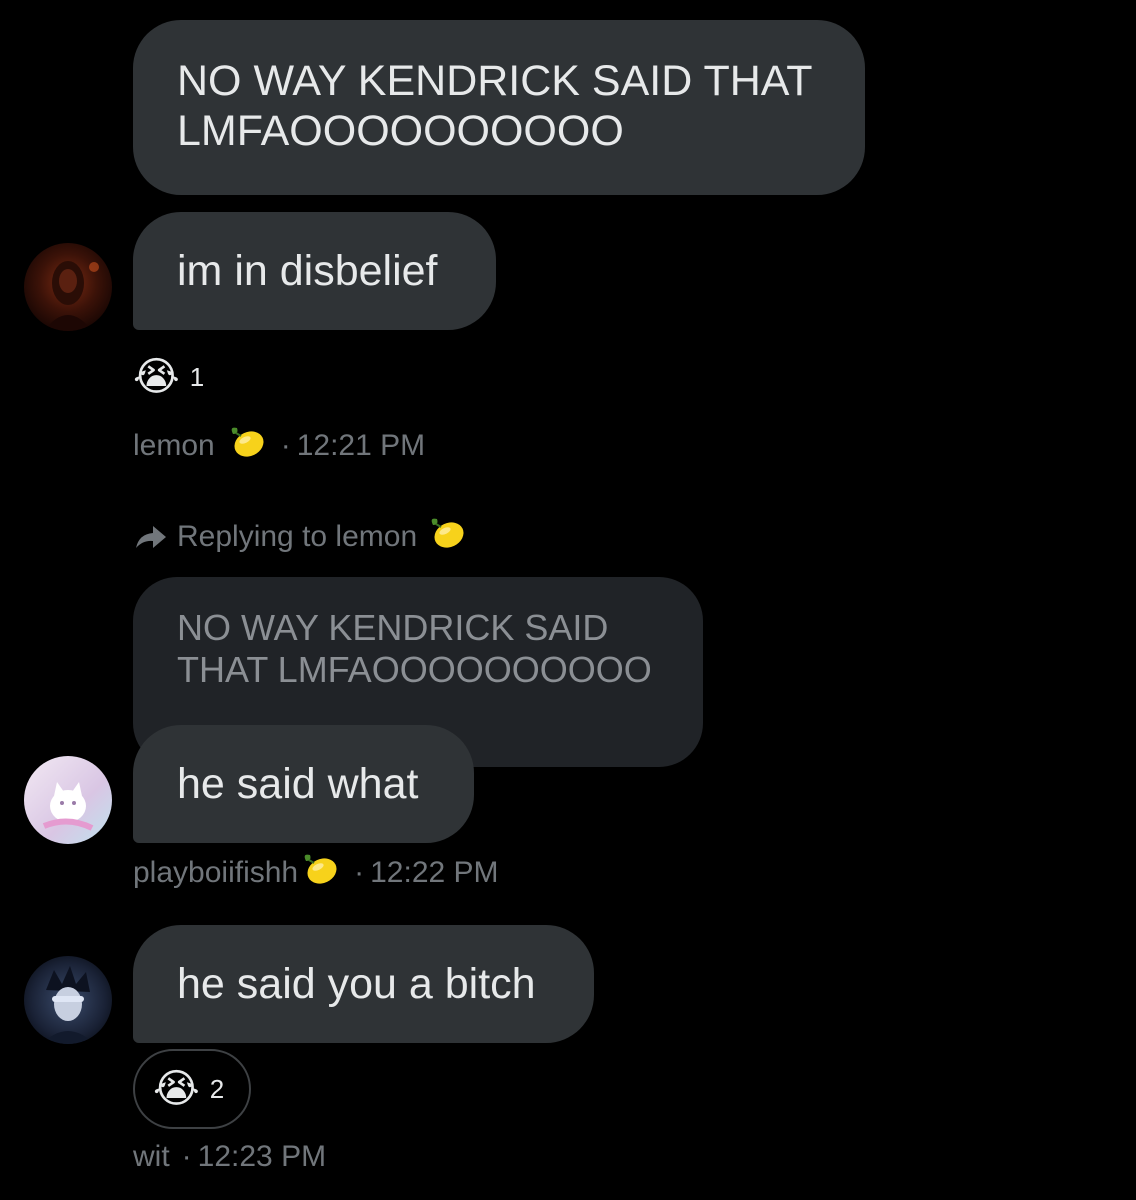  I want to click on avatar-playboiifishh, so click(68, 800).